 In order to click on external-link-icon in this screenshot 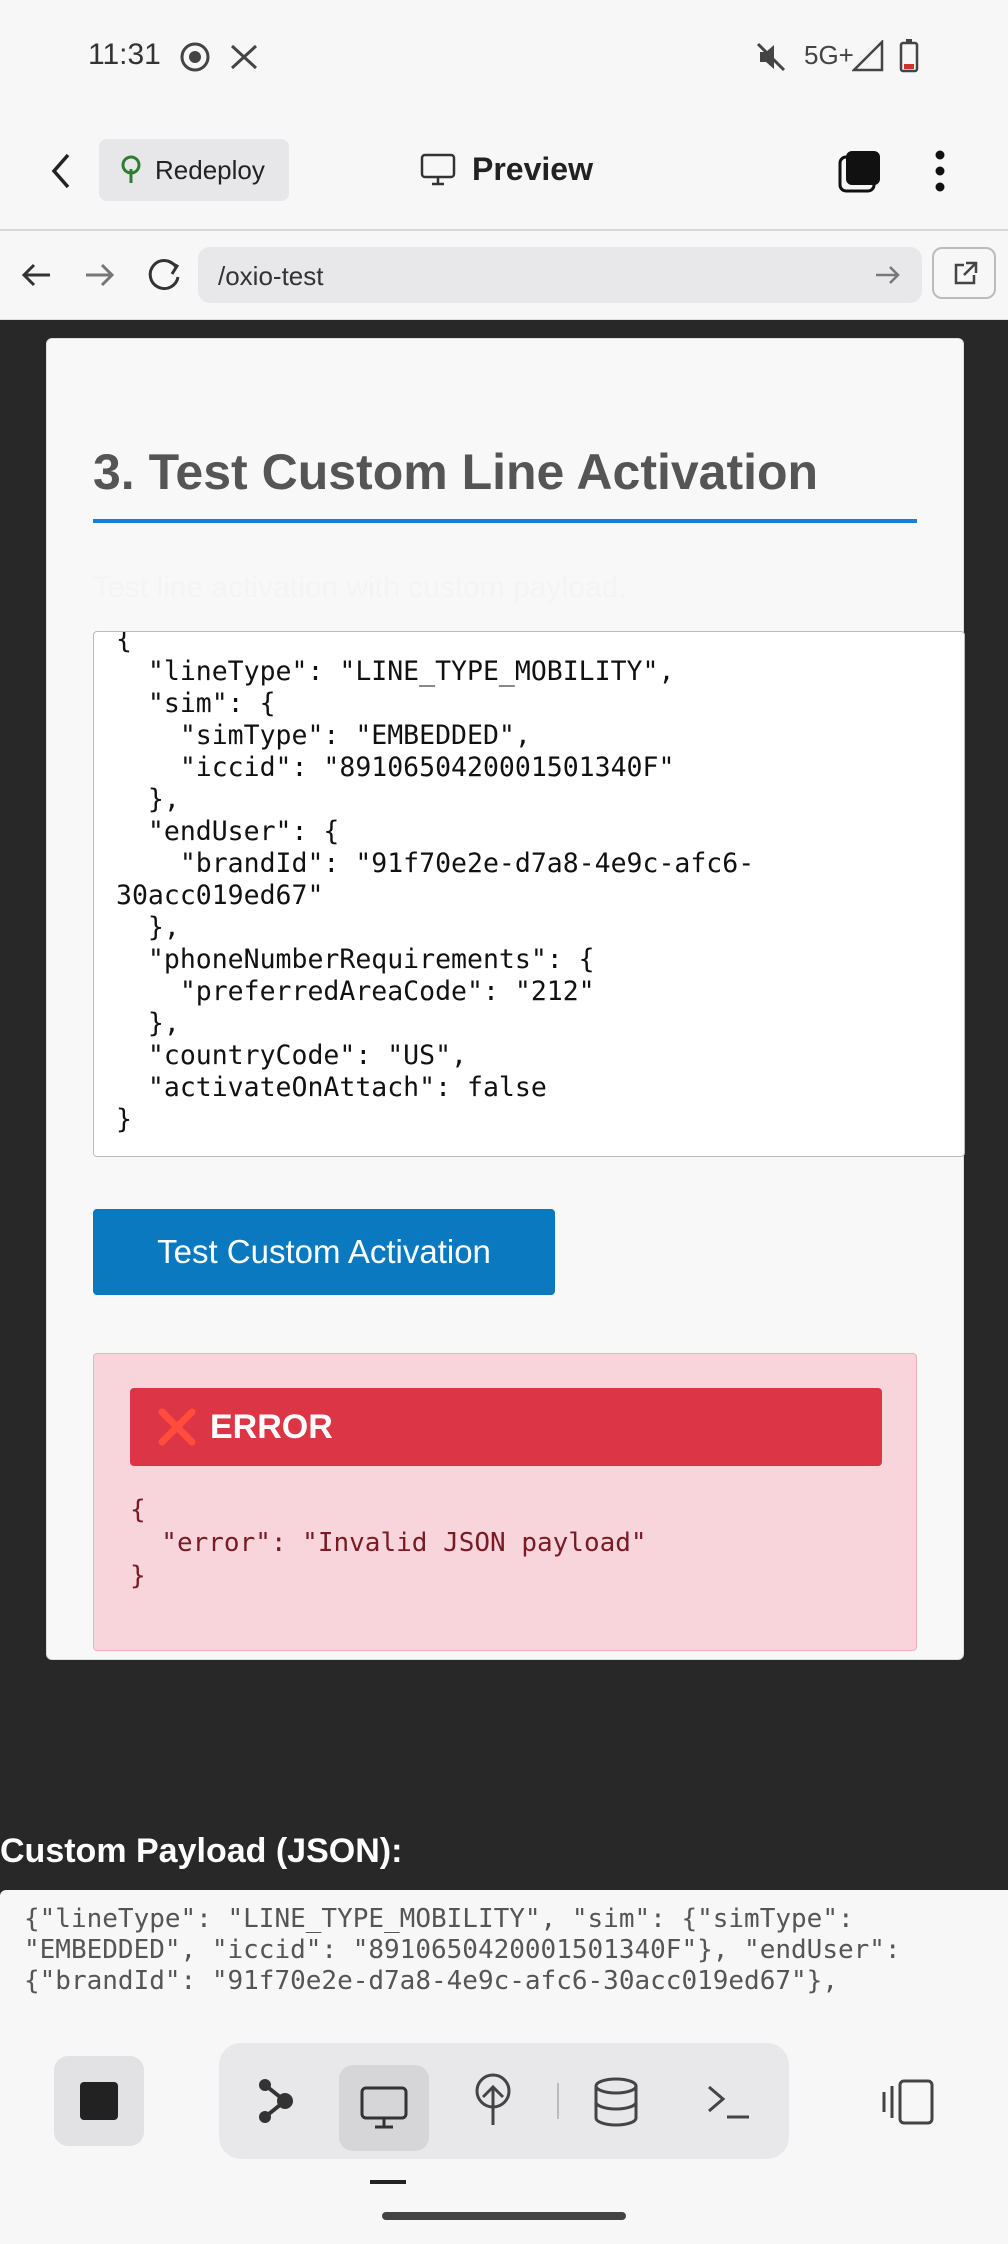, I will do `click(966, 273)`.